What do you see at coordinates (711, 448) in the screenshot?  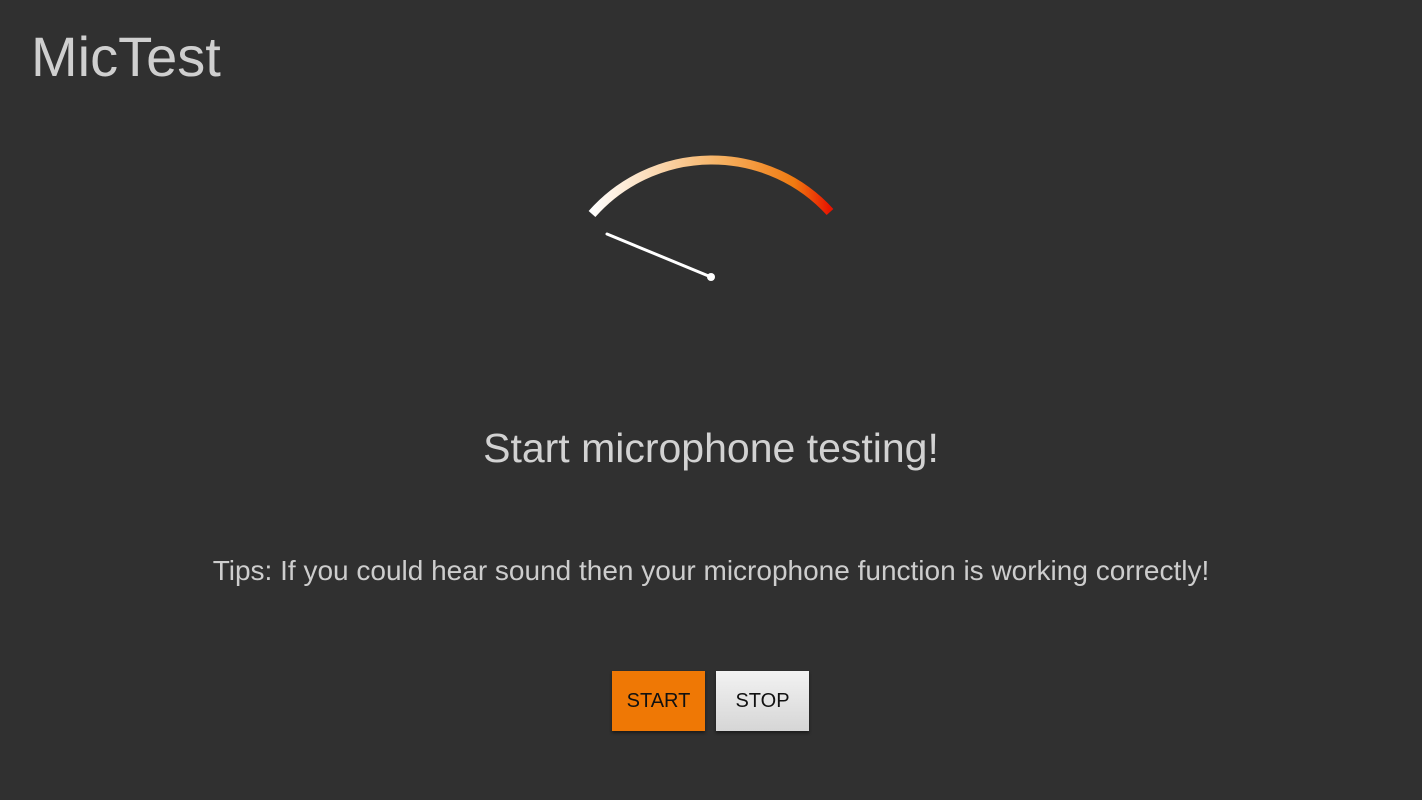 I see `status-message: Start microphone testing!` at bounding box center [711, 448].